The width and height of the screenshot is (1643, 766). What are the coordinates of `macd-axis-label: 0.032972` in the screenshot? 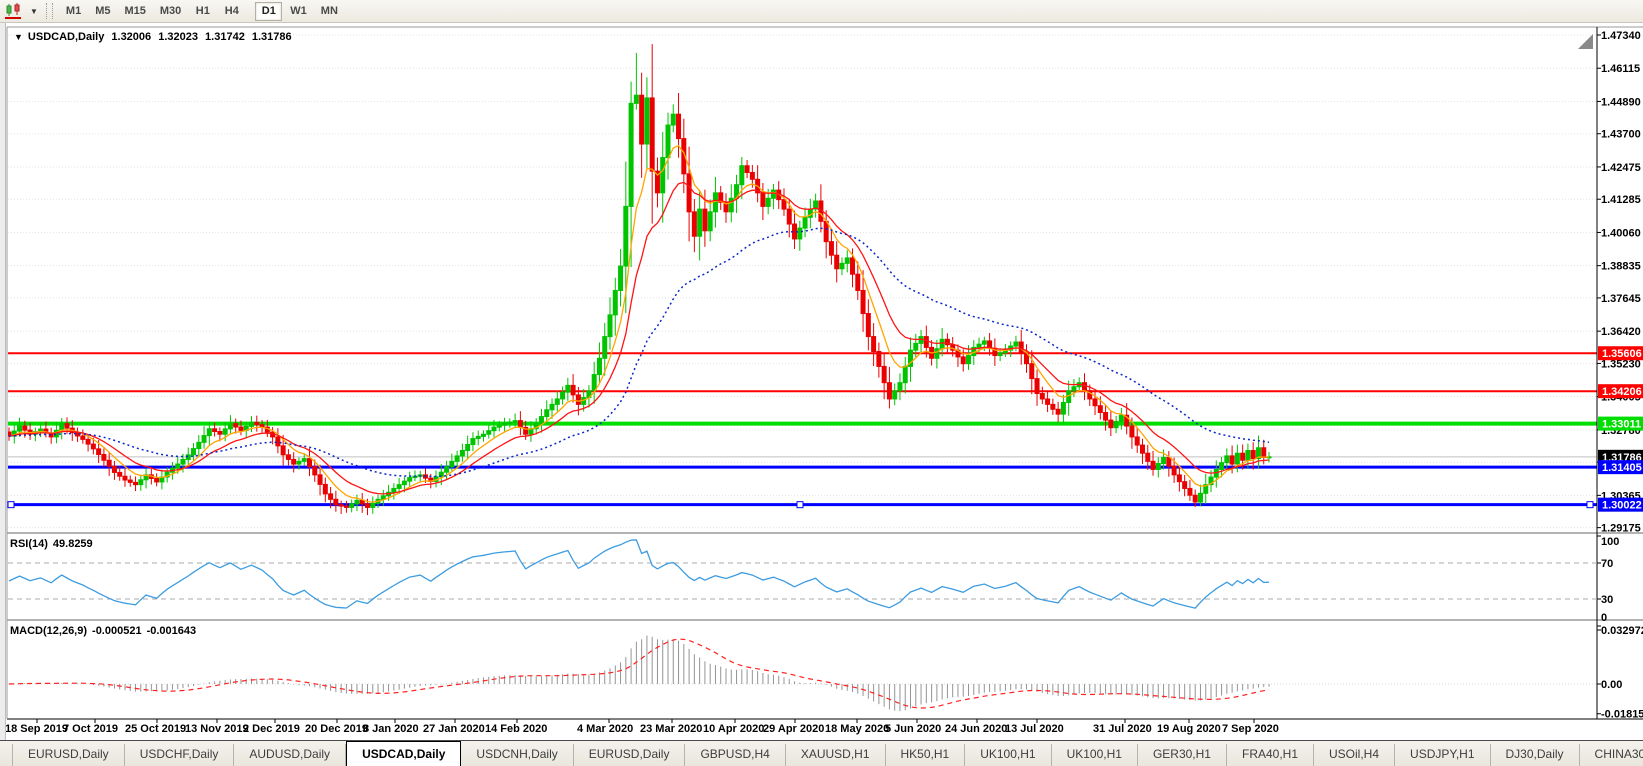 It's located at (1622, 631).